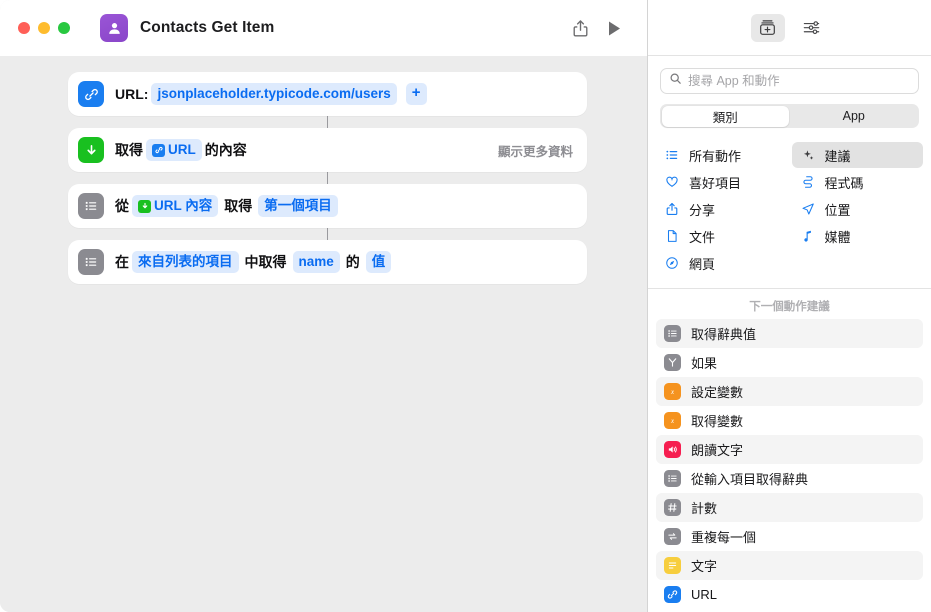 The width and height of the screenshot is (931, 612). Describe the element at coordinates (857, 155) in the screenshot. I see `category-suggestions: 建議` at that location.